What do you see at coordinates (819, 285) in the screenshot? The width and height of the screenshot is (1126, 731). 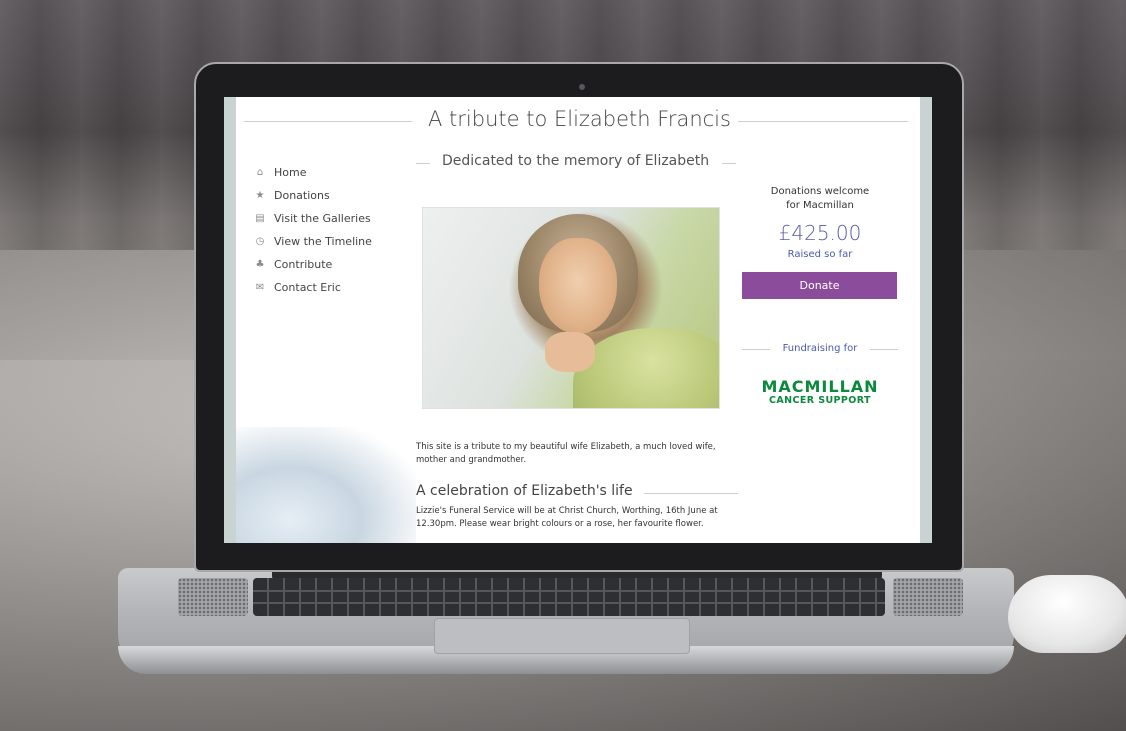 I see `donate-button: Donate` at bounding box center [819, 285].